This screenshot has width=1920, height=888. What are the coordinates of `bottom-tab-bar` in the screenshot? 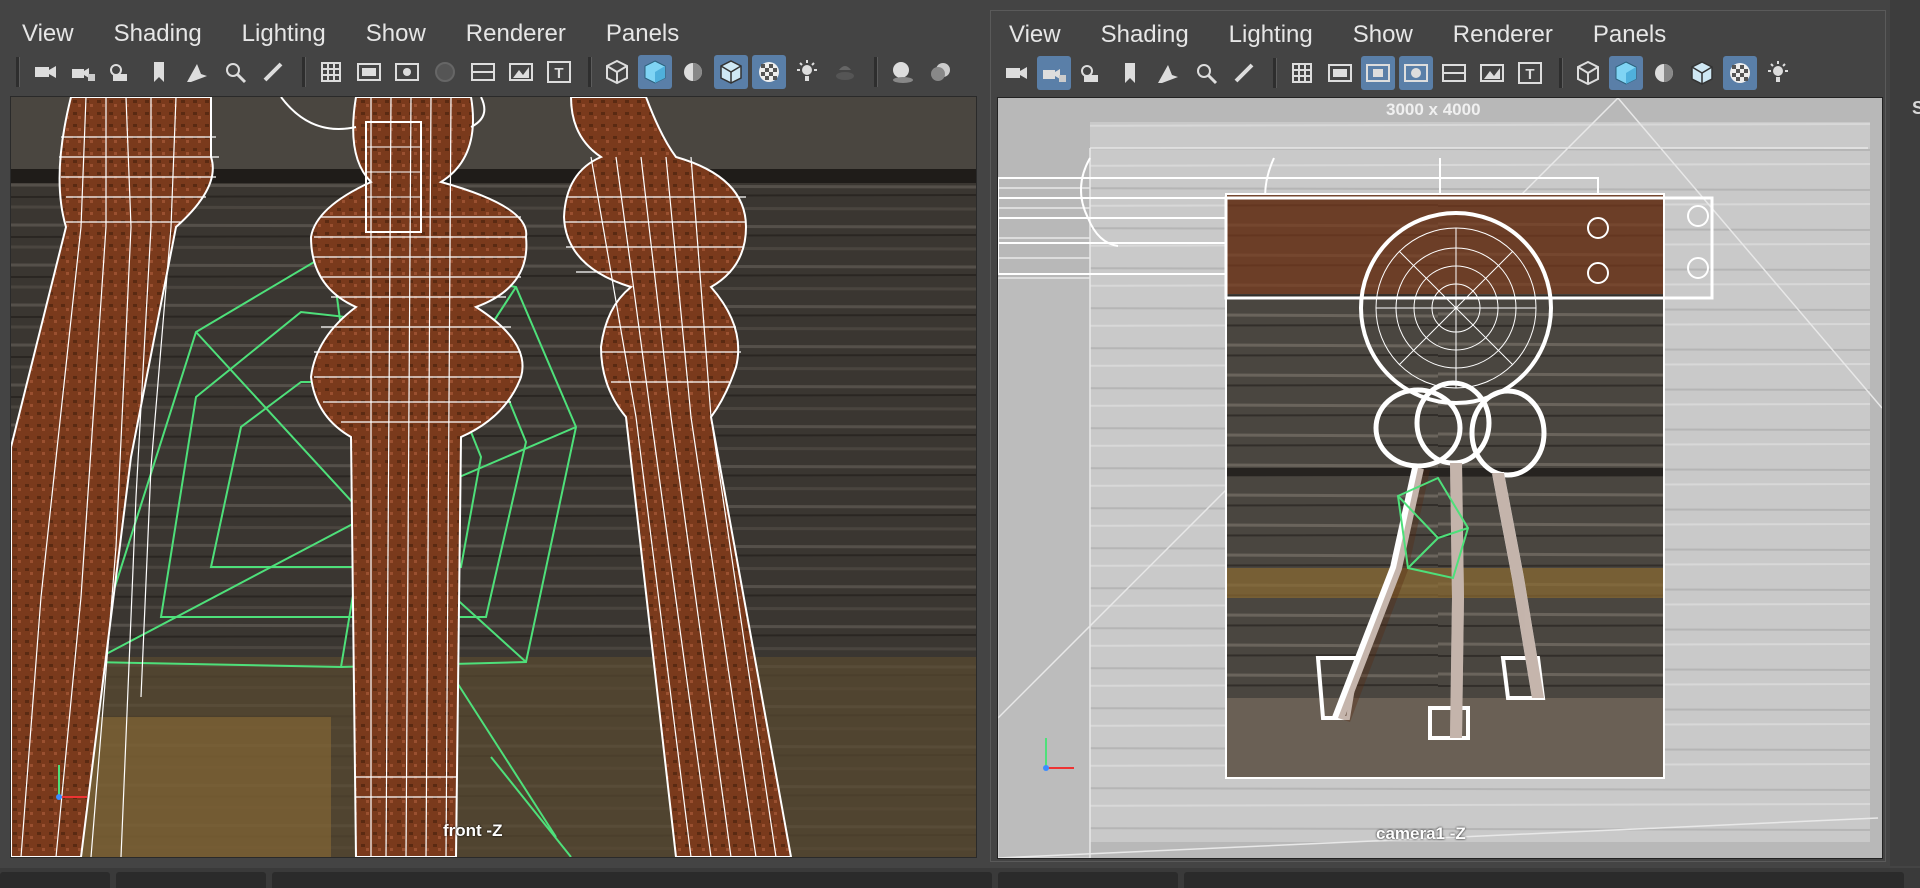 It's located at (960, 878).